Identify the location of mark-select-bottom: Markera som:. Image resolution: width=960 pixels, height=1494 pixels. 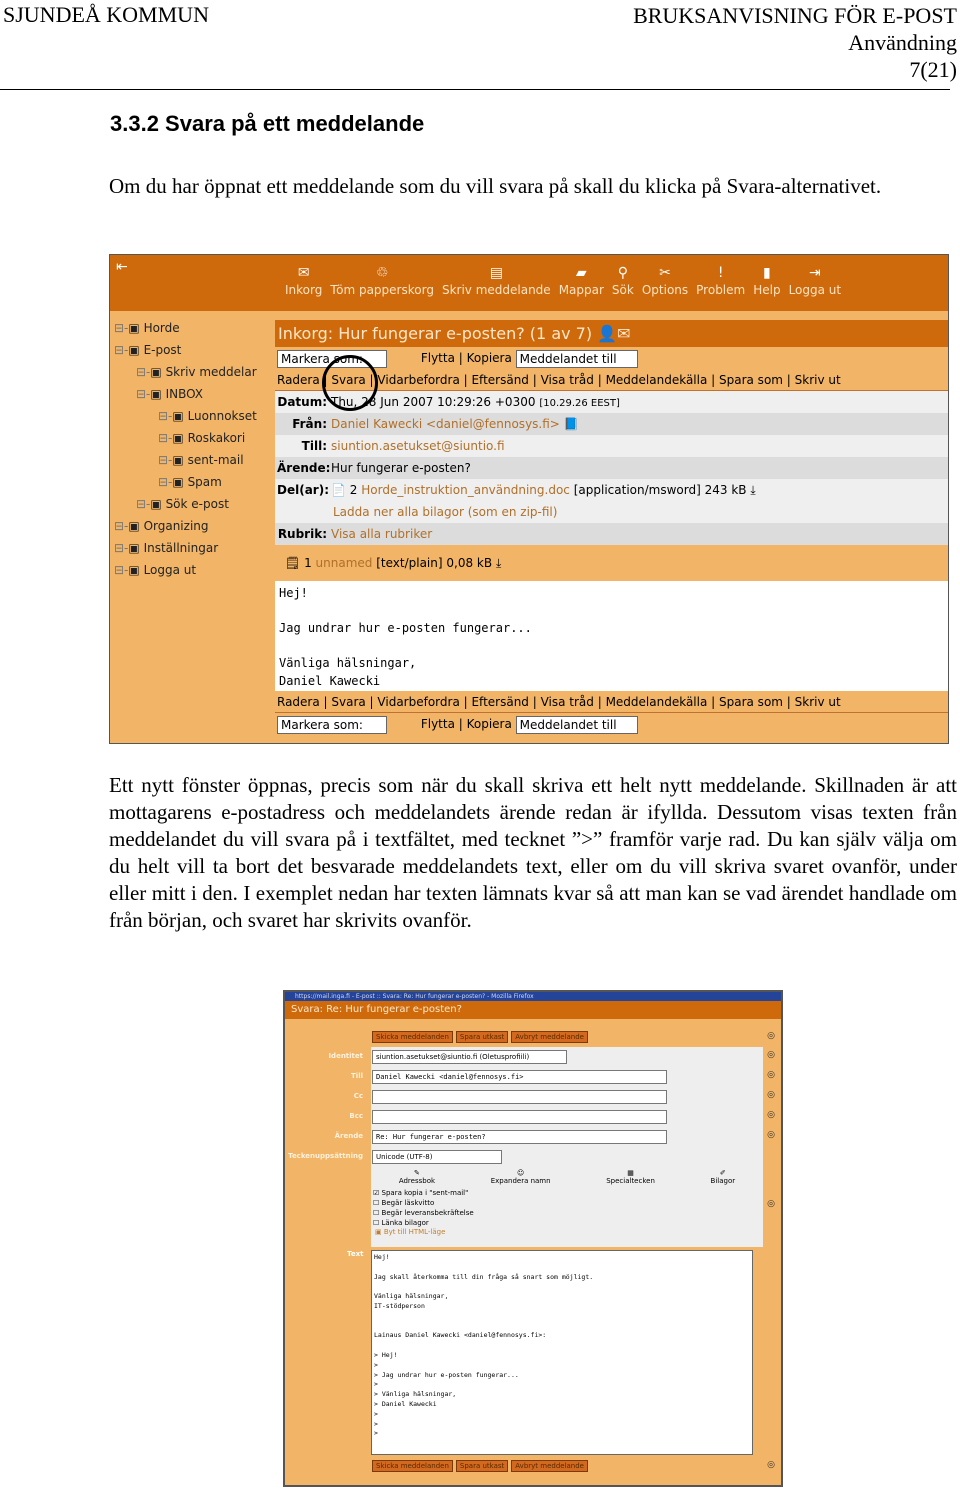
(332, 724).